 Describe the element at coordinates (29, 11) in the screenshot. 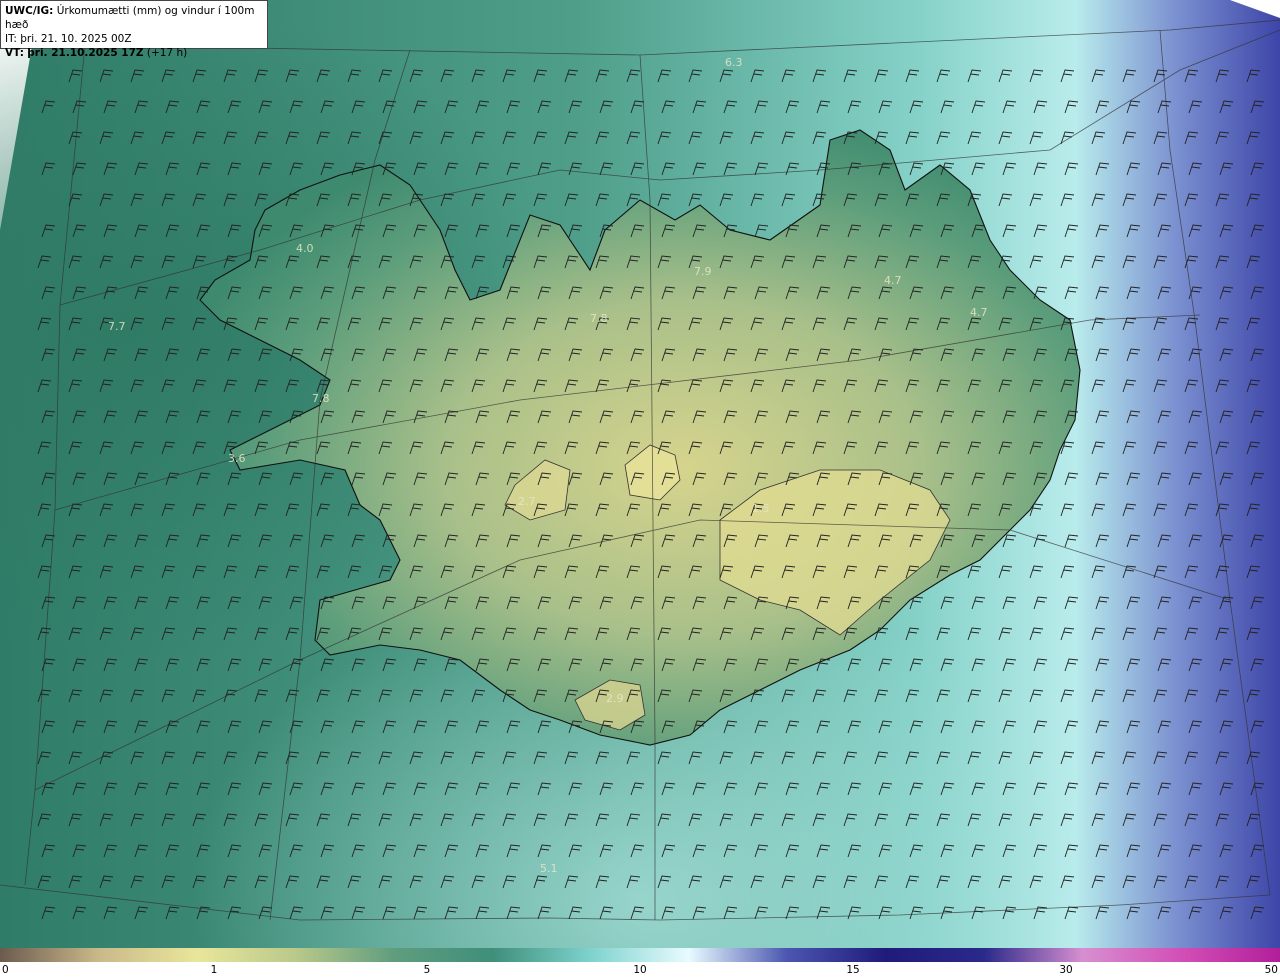

I see `model-tag: UWC/IG:` at that location.